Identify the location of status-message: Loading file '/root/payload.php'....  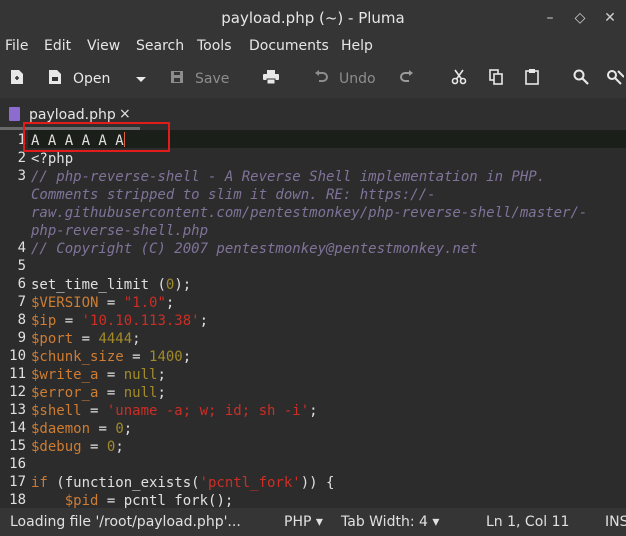
(125, 522).